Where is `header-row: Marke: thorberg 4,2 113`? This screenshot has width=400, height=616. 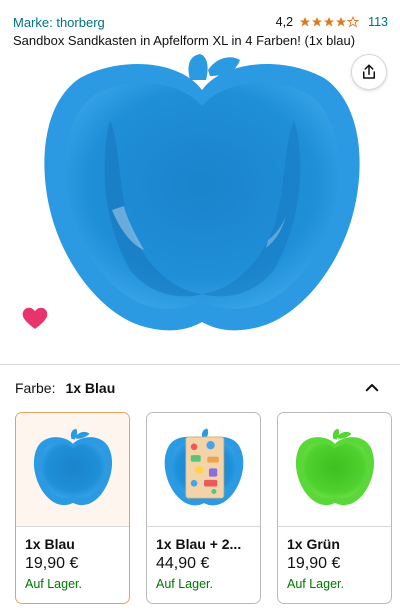
header-row: Marke: thorberg 4,2 113 is located at coordinates (200, 22).